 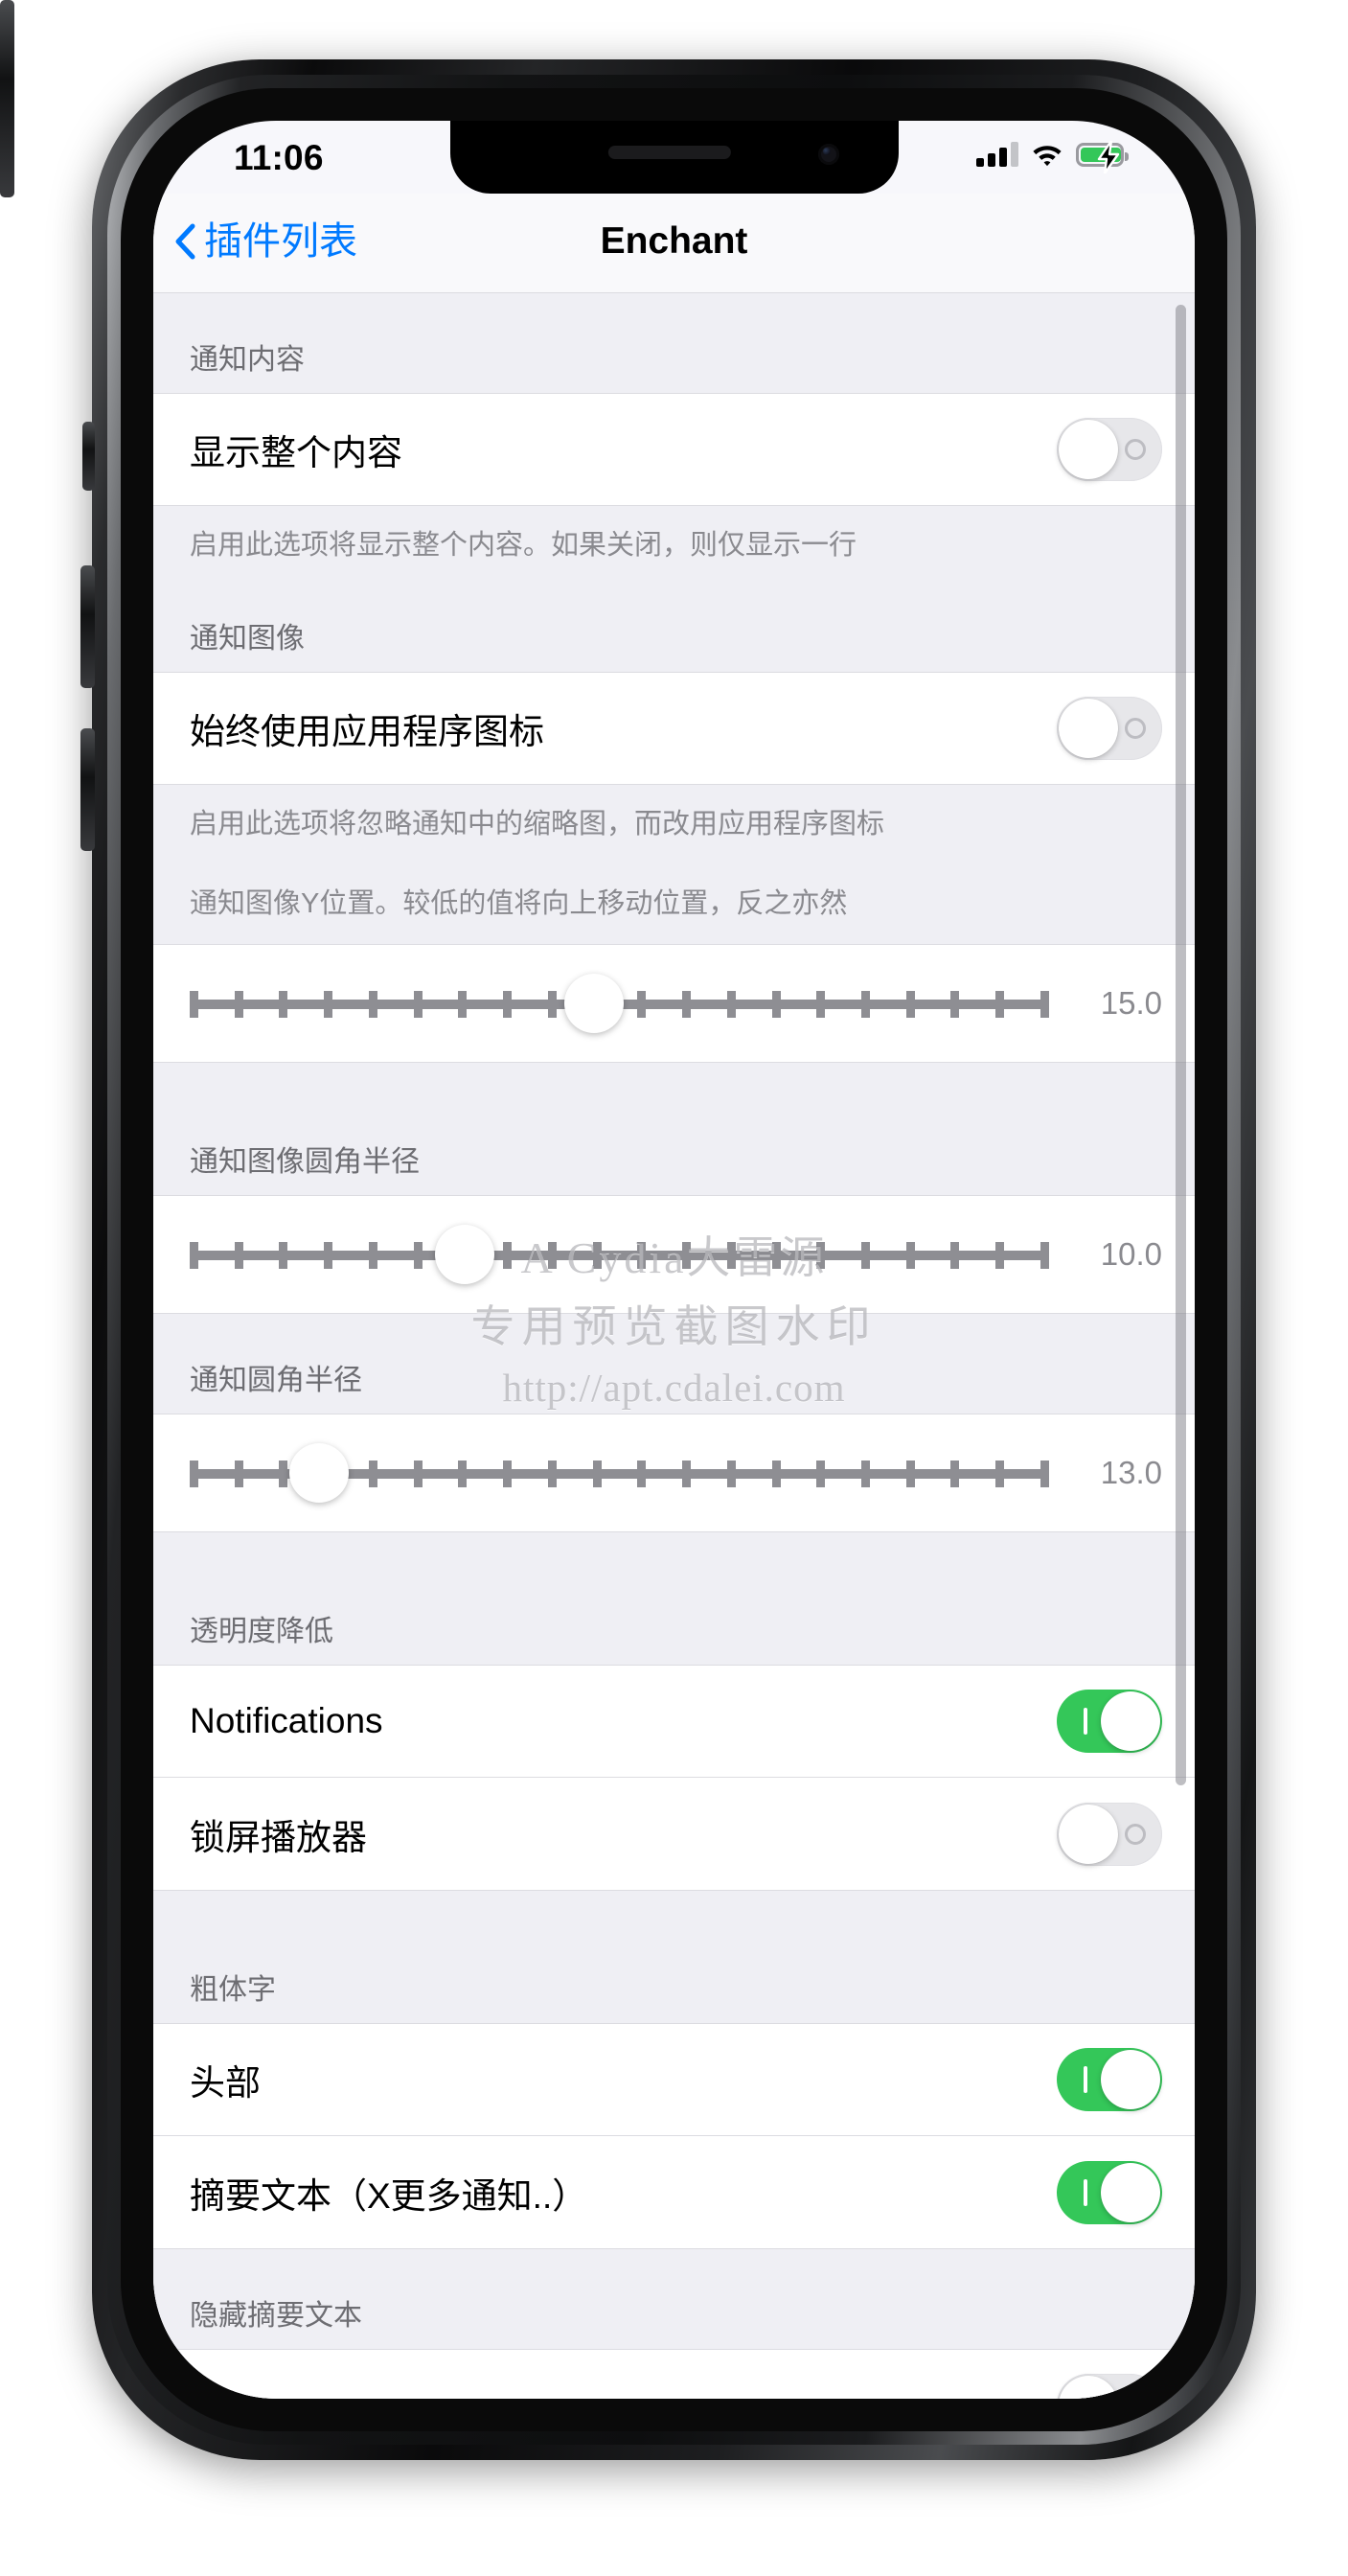 What do you see at coordinates (1110, 2080) in the screenshot?
I see `switch-header-bold` at bounding box center [1110, 2080].